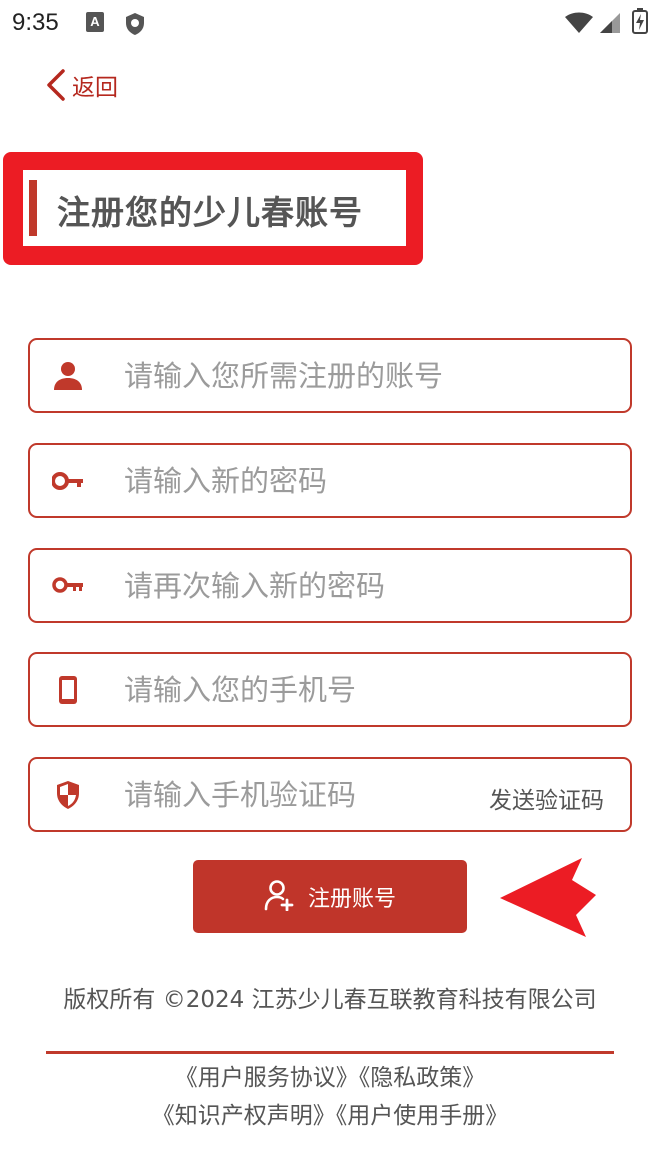 This screenshot has width=660, height=1174. Describe the element at coordinates (364, 586) in the screenshot. I see `confirm-password-input` at that location.